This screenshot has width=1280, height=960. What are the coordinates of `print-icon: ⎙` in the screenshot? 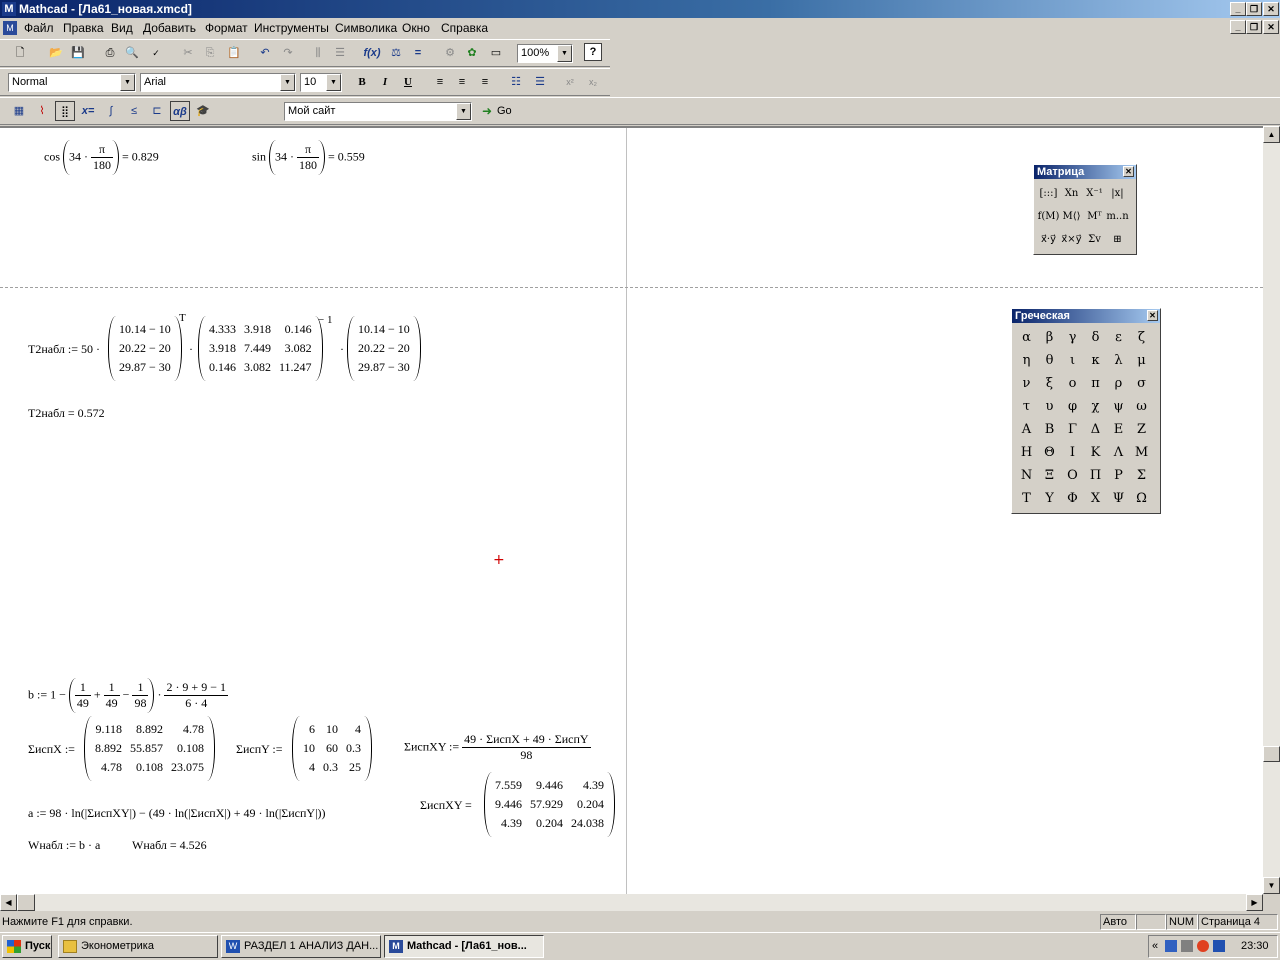 It's located at (110, 53).